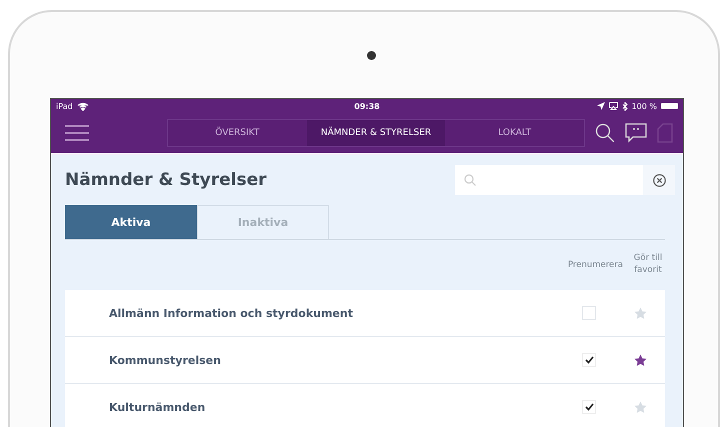  Describe the element at coordinates (365, 360) in the screenshot. I see `list-row: Kommunstyrelsen` at that location.